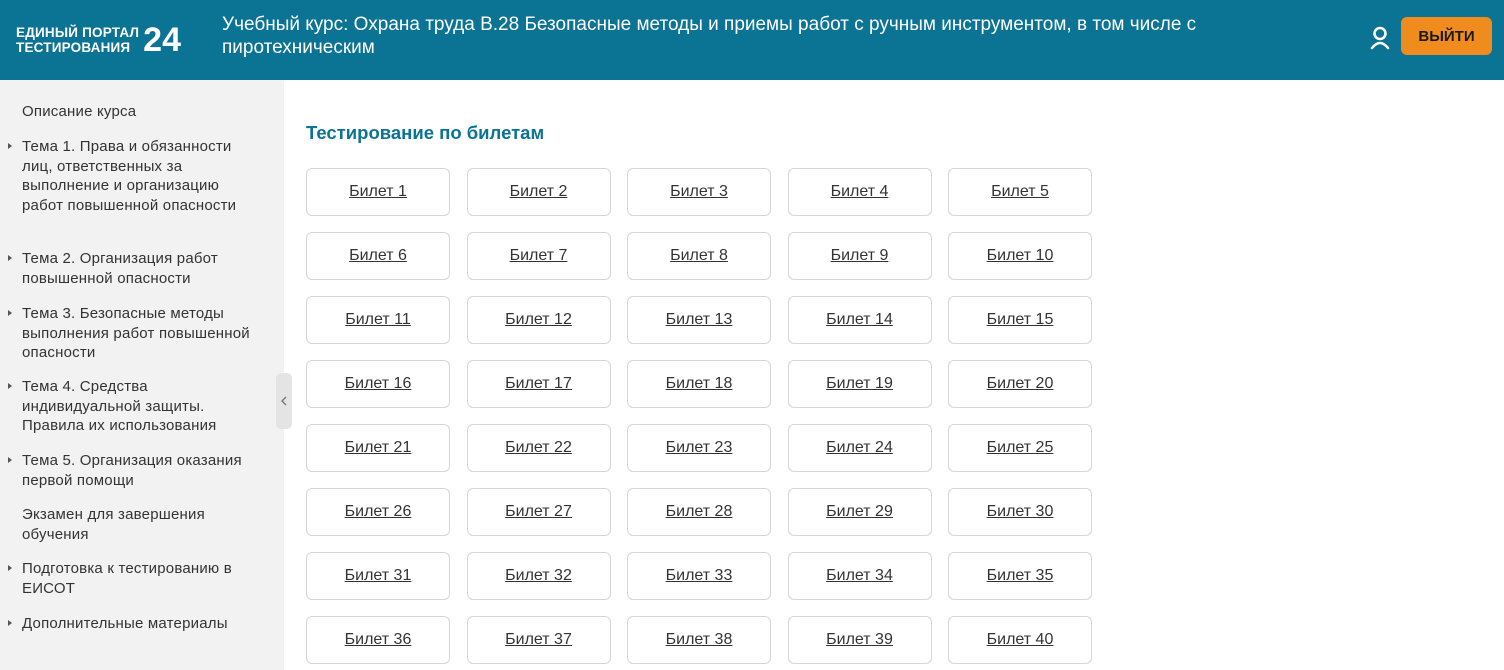  I want to click on ticket-button: Билет 36, so click(378, 640).